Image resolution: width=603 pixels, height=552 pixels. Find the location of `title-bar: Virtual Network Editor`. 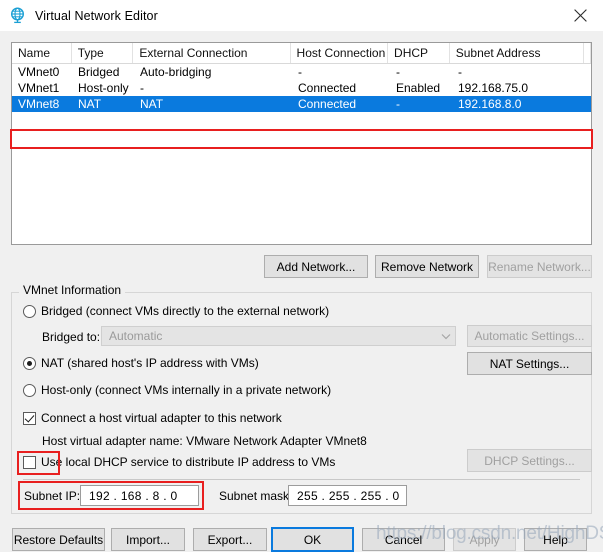

title-bar: Virtual Network Editor is located at coordinates (301, 15).